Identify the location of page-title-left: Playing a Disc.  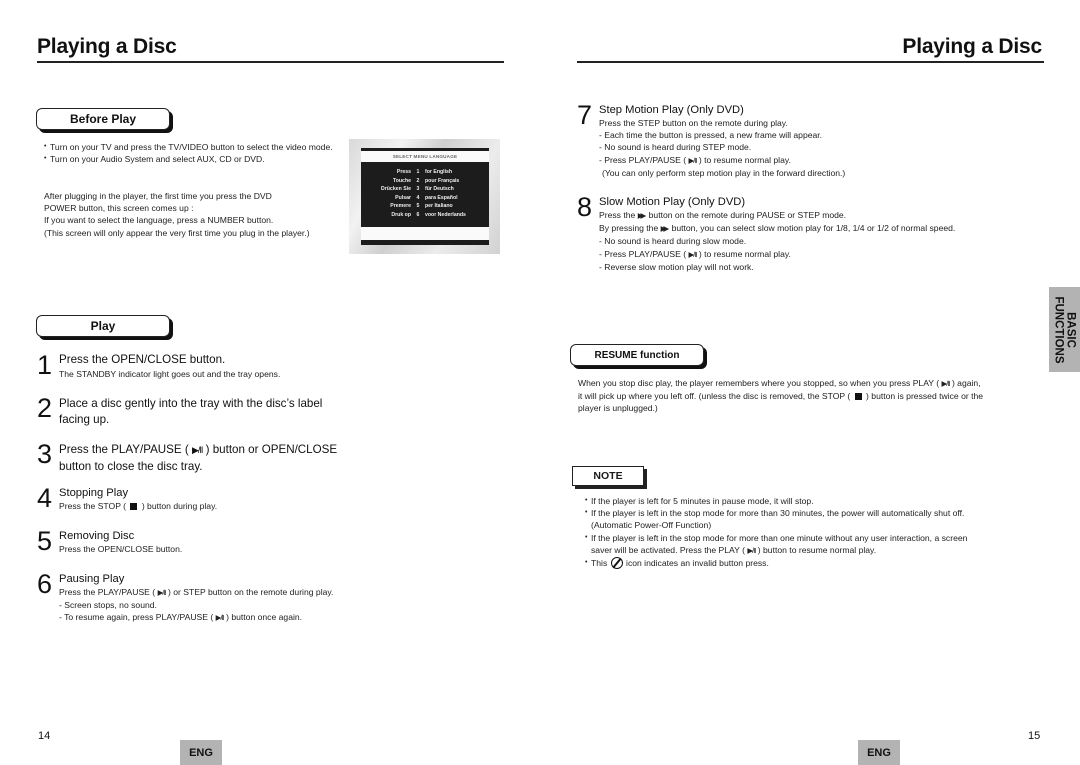
(107, 46).